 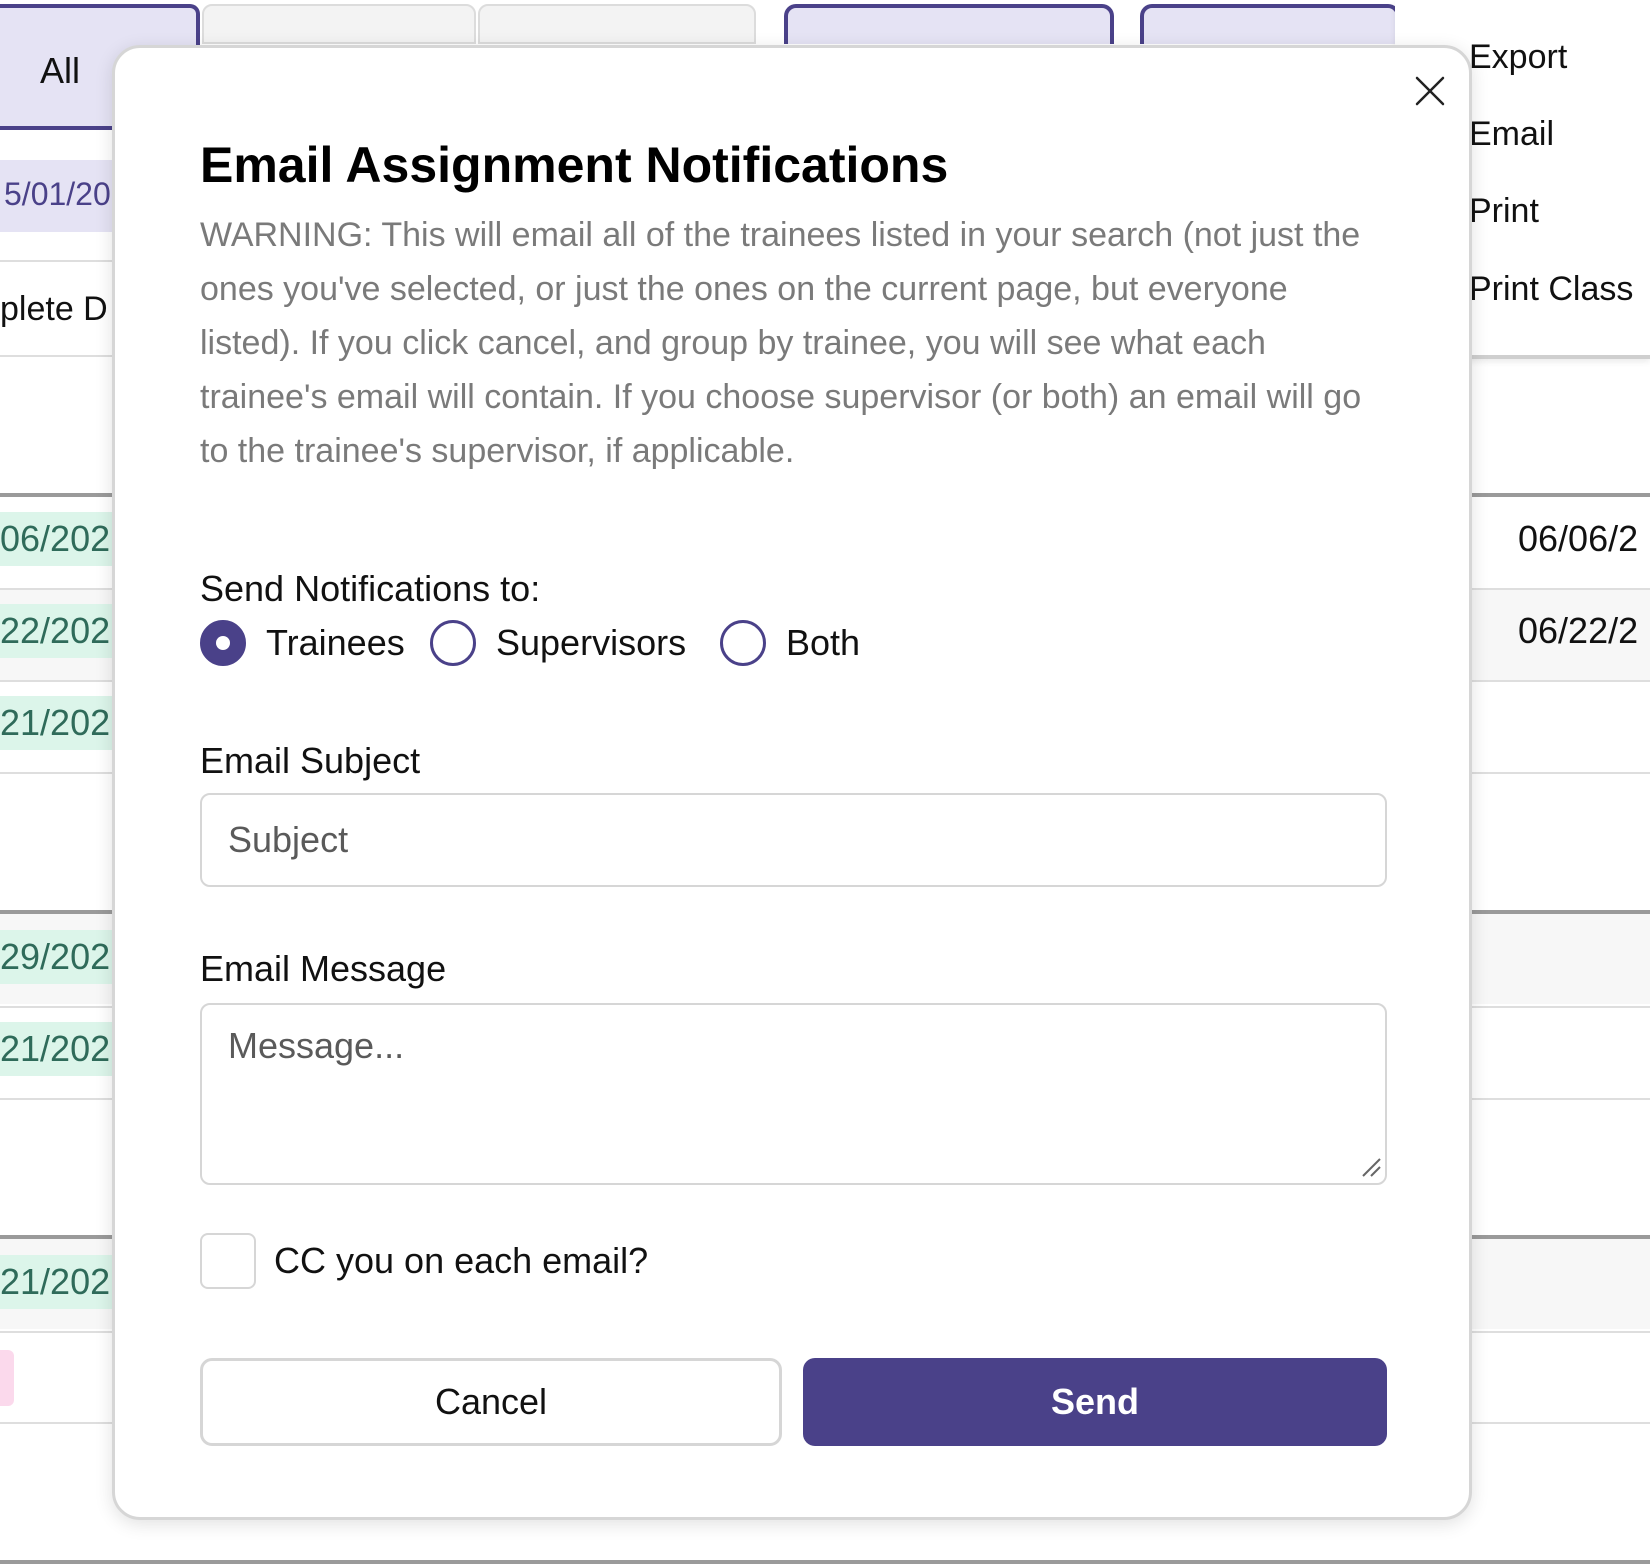 I want to click on date-cell-text: 29/202, so click(x=55, y=956).